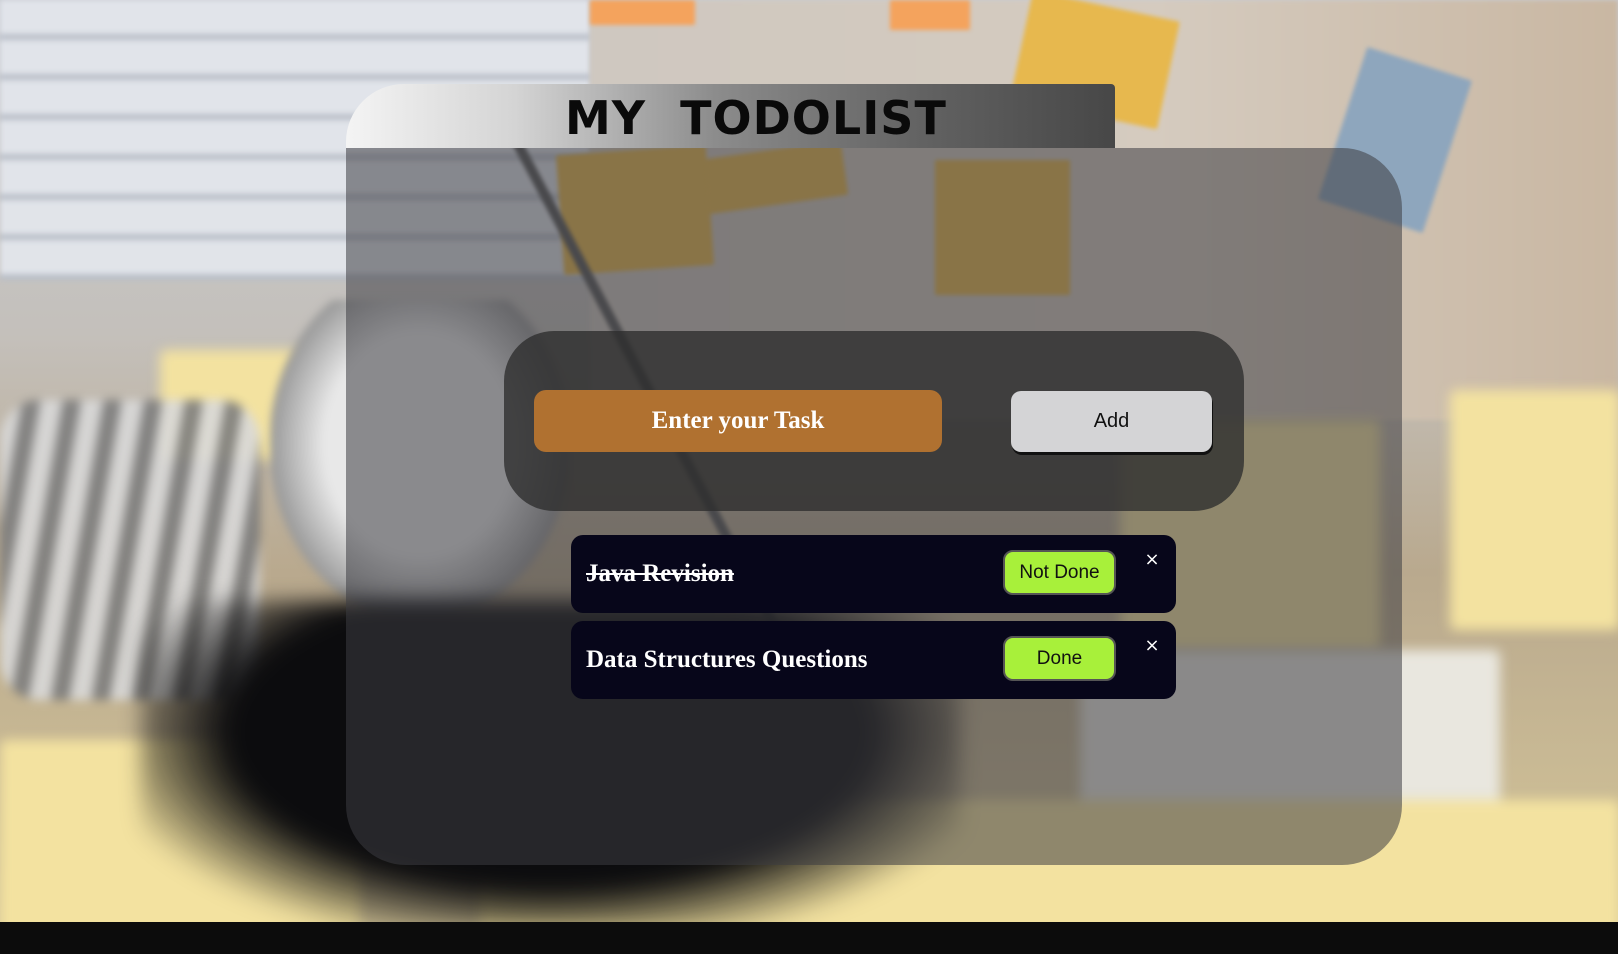 This screenshot has height=954, width=1618. I want to click on done-button: Done, so click(1059, 658).